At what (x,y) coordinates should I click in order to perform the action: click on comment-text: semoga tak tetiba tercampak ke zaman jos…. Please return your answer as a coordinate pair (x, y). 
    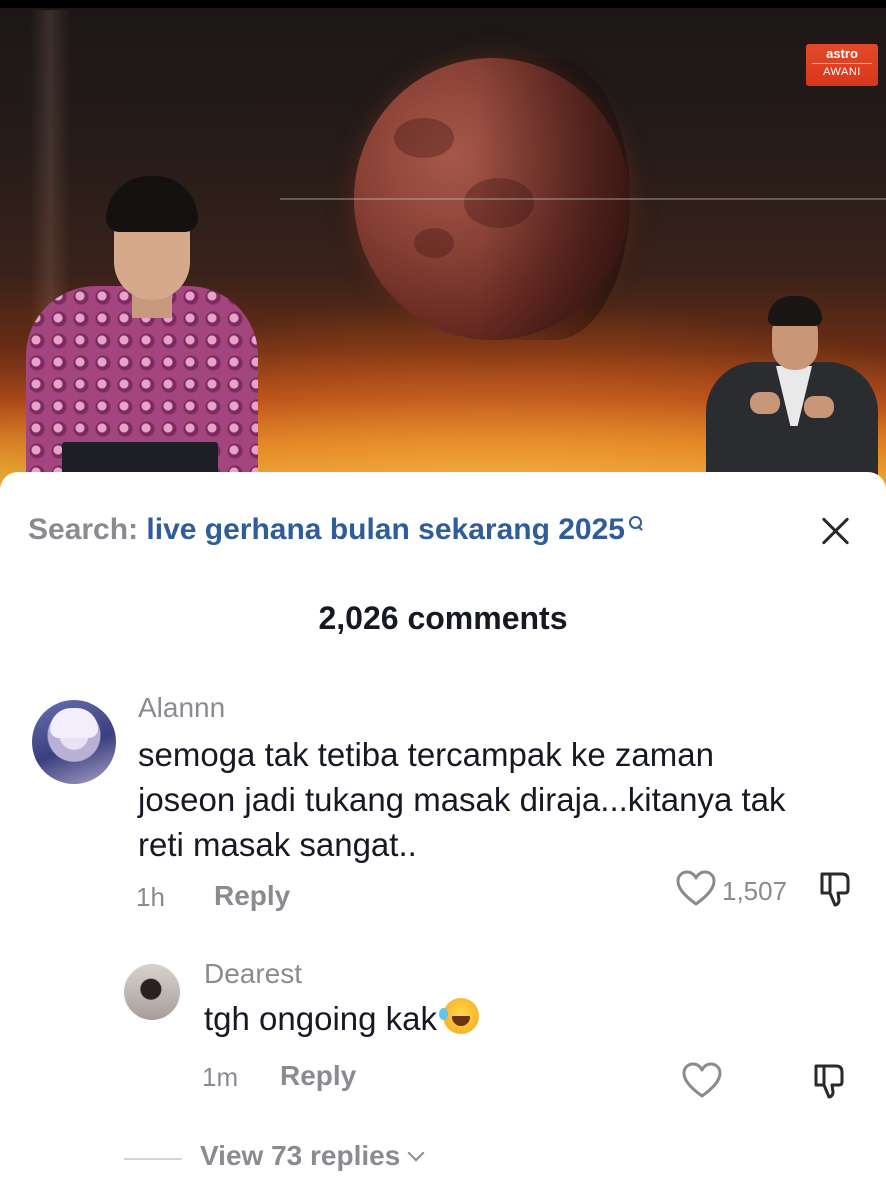
    Looking at the image, I should click on (462, 799).